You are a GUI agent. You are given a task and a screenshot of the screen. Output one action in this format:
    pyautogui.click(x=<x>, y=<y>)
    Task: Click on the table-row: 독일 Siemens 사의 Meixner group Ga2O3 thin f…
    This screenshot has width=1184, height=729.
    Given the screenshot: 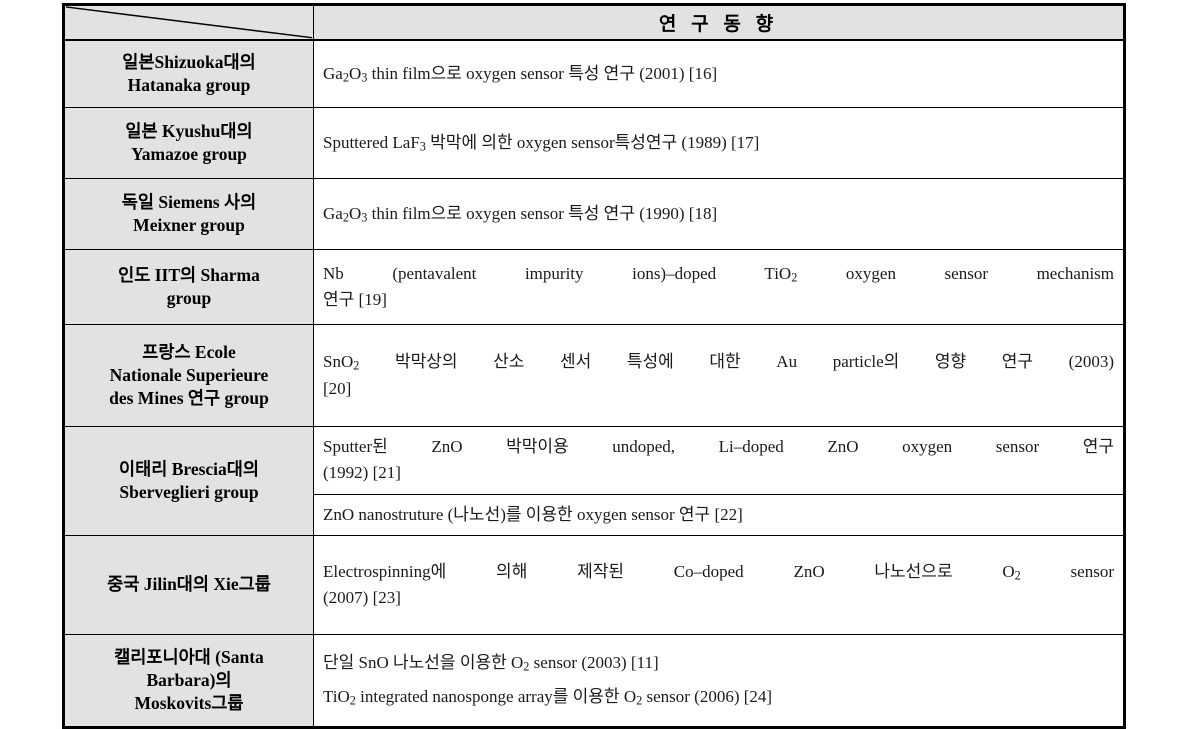 What is the action you would take?
    pyautogui.click(x=594, y=214)
    